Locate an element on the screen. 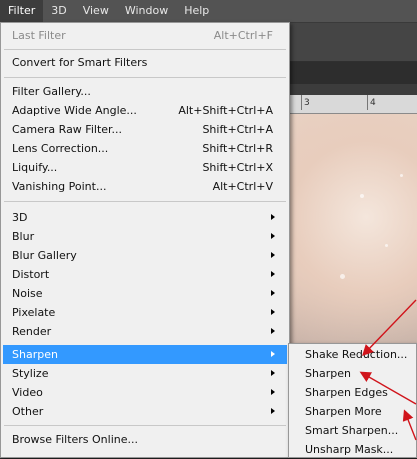 This screenshot has height=459, width=417. menu-item-shortcut: Alt+Ctrl+V is located at coordinates (242, 186).